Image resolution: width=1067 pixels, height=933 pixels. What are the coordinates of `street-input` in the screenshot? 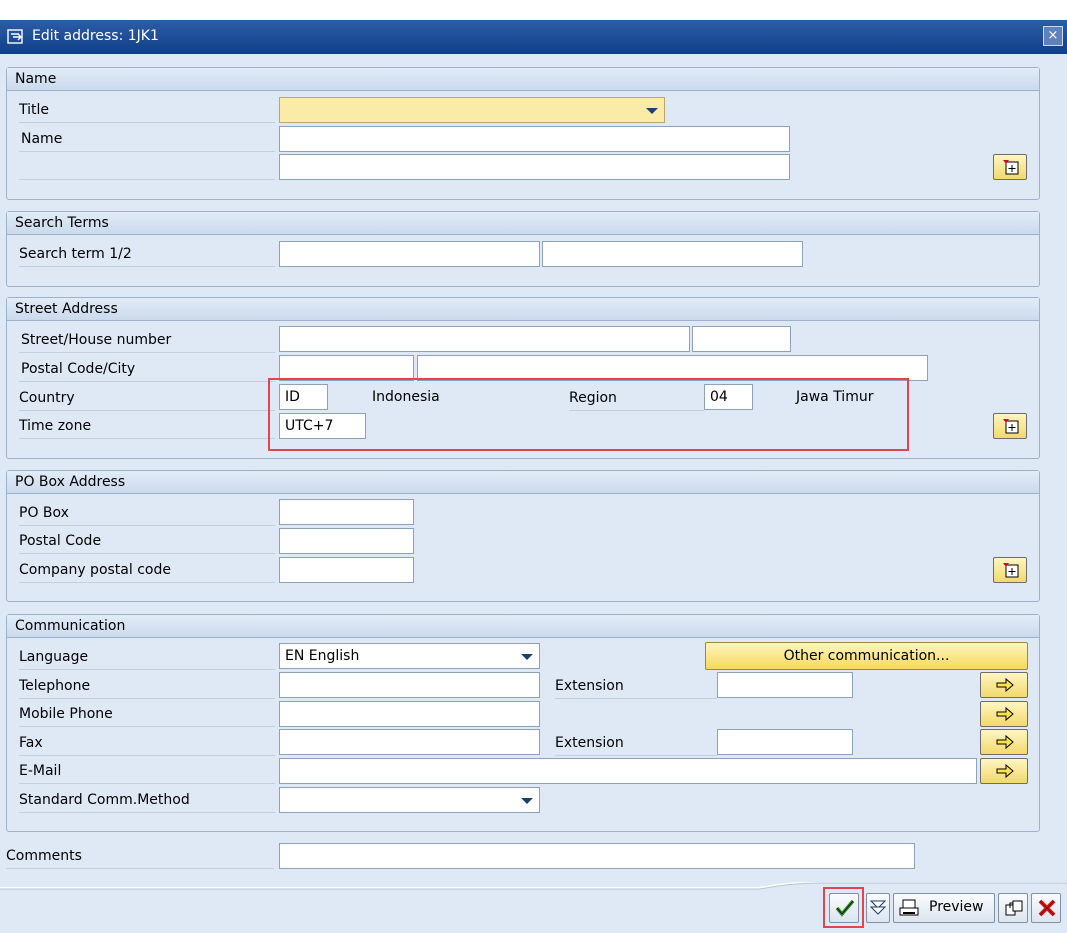 It's located at (484, 339).